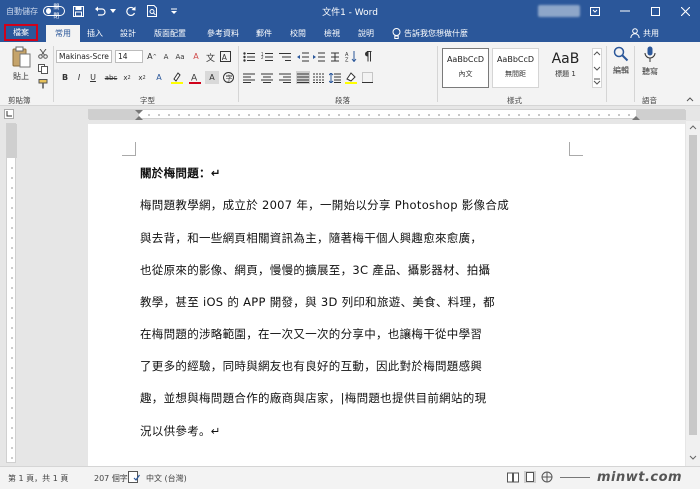 Image resolution: width=700 pixels, height=489 pixels. Describe the element at coordinates (177, 77) in the screenshot. I see `highlight-icon` at that location.